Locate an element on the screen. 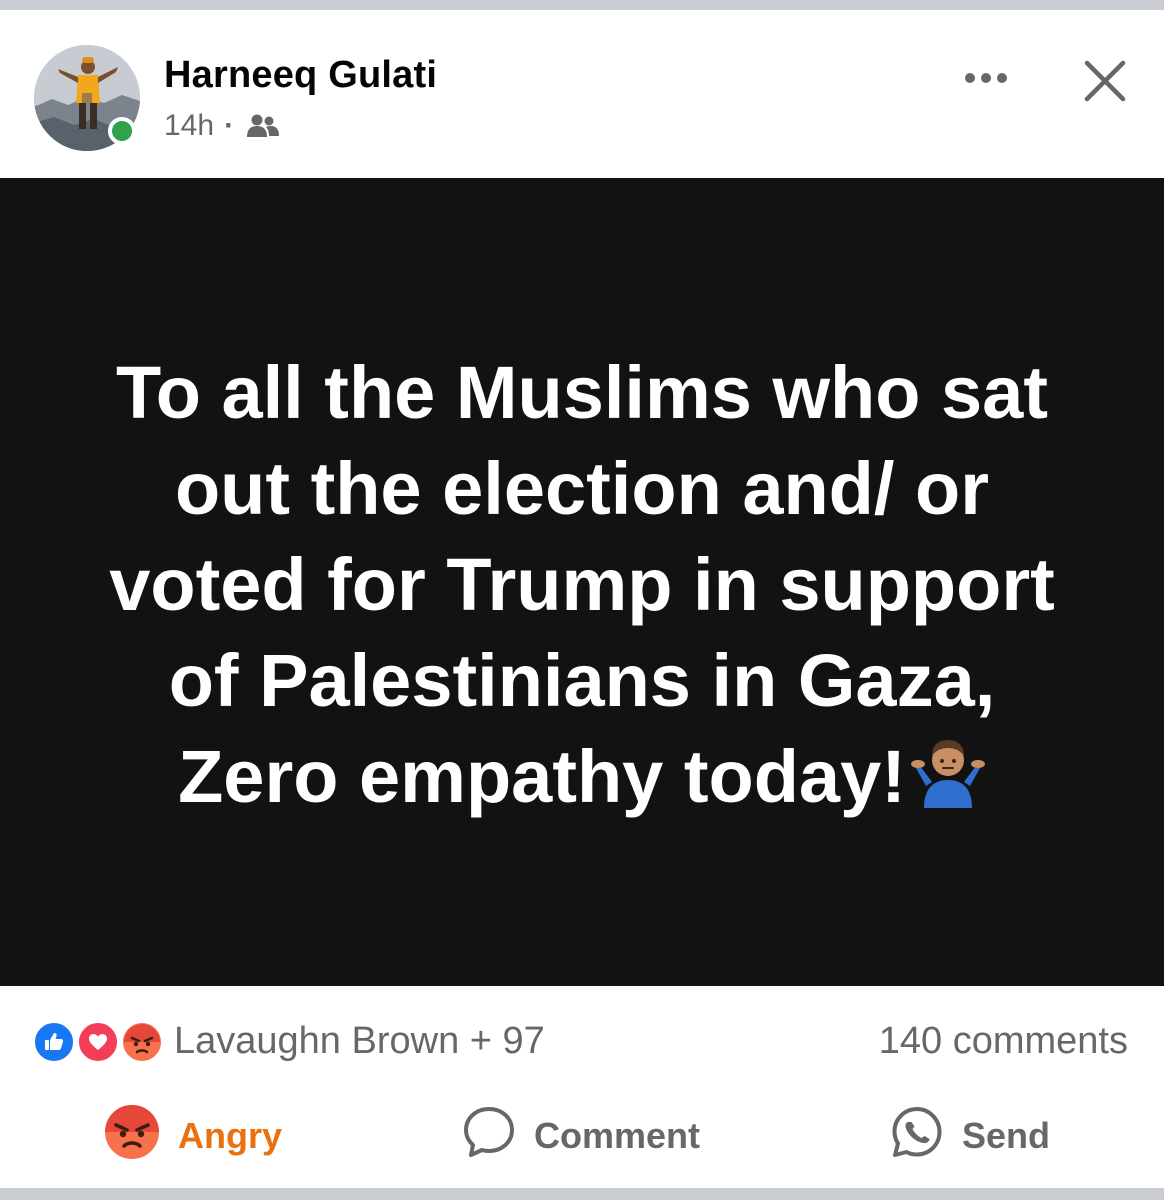  person-shrugging-emoji is located at coordinates (948, 770).